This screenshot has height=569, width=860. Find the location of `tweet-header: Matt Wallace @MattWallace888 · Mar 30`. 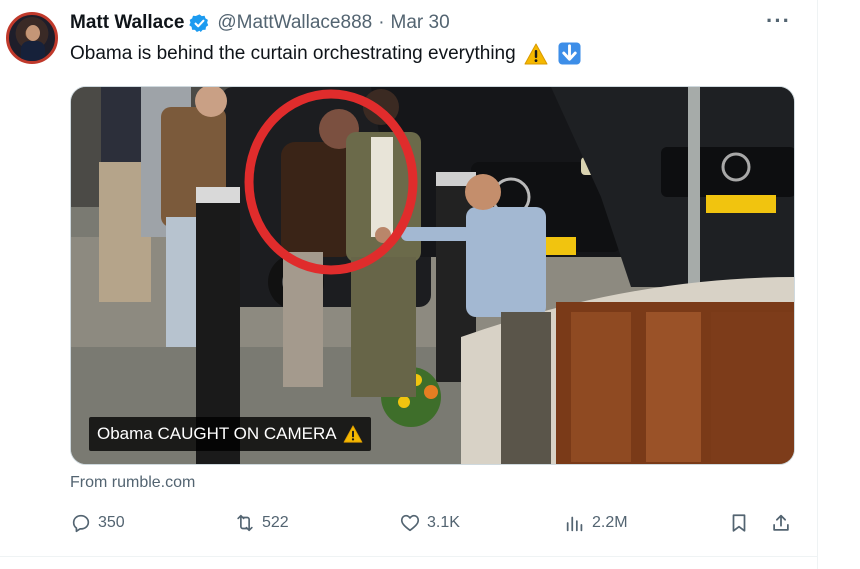

tweet-header: Matt Wallace @MattWallace888 · Mar 30 is located at coordinates (260, 23).